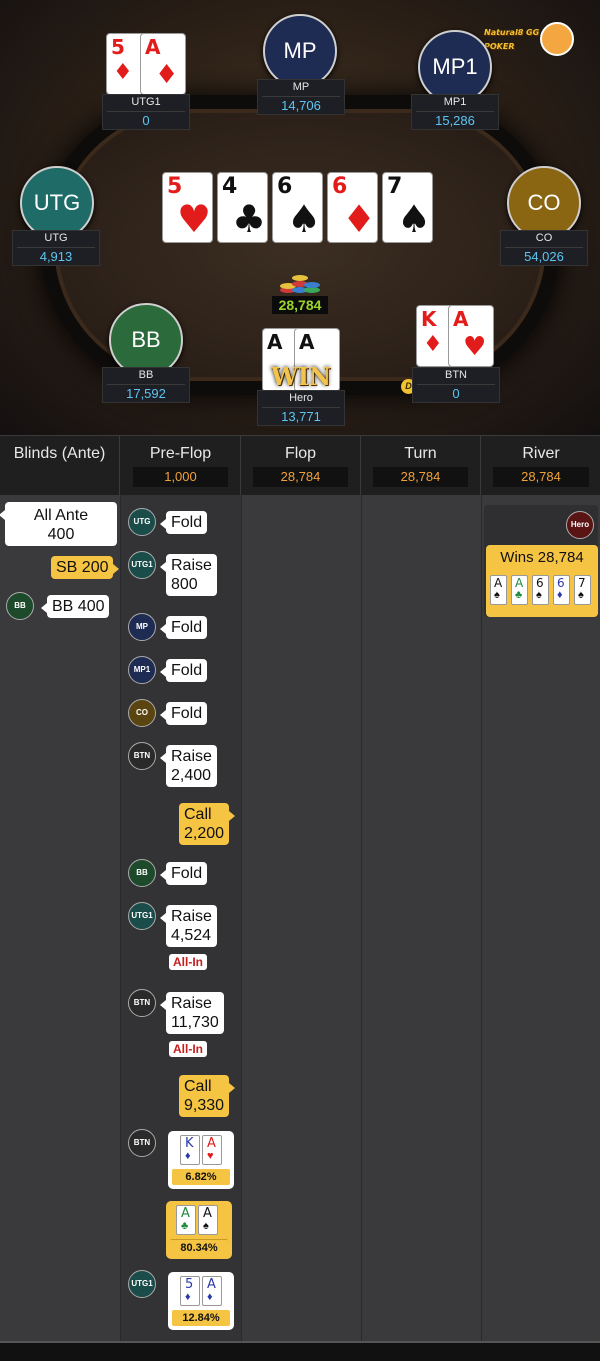  What do you see at coordinates (352, 207) in the screenshot?
I see `board-card-4: 6 ♦` at bounding box center [352, 207].